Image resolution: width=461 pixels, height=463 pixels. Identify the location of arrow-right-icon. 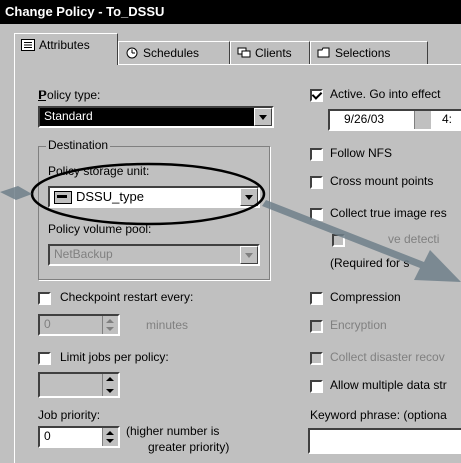
(361, 241).